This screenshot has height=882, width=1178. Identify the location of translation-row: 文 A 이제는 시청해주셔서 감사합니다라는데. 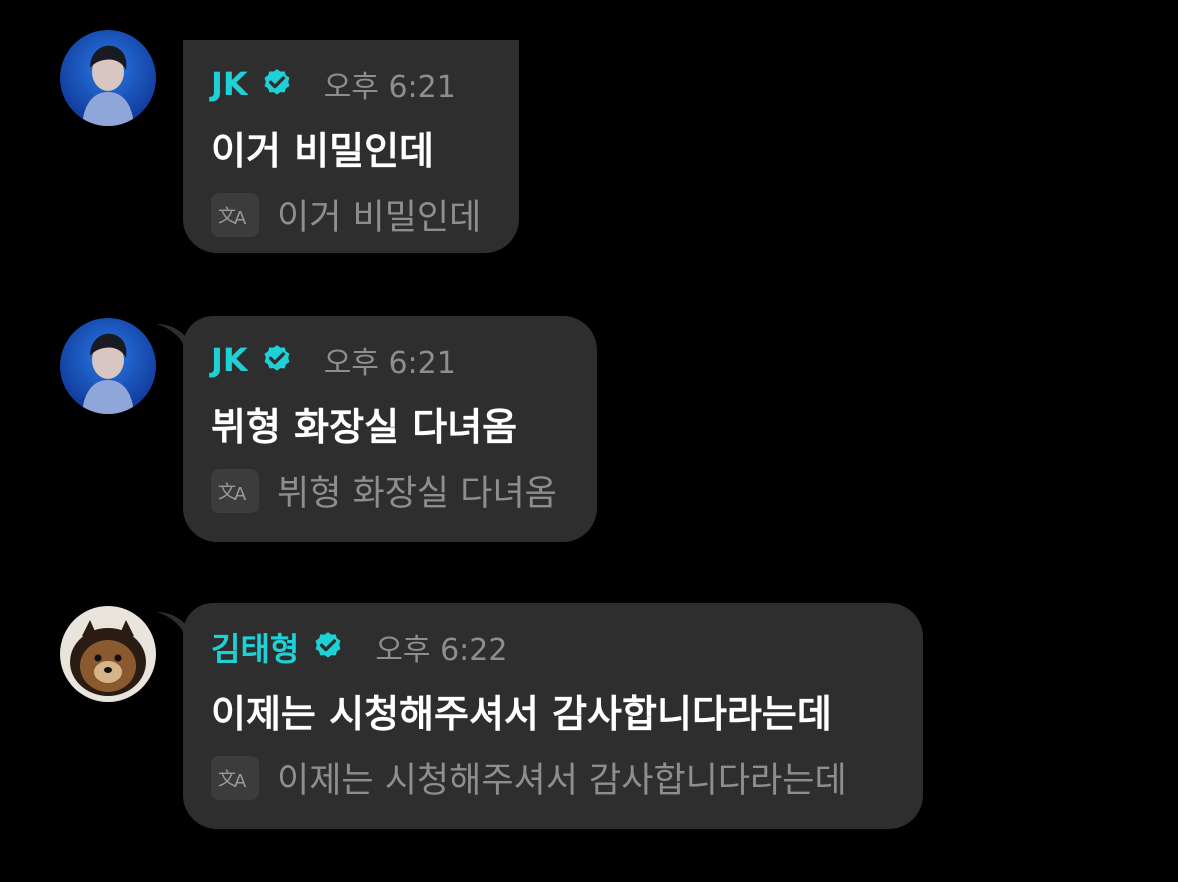
(552, 777).